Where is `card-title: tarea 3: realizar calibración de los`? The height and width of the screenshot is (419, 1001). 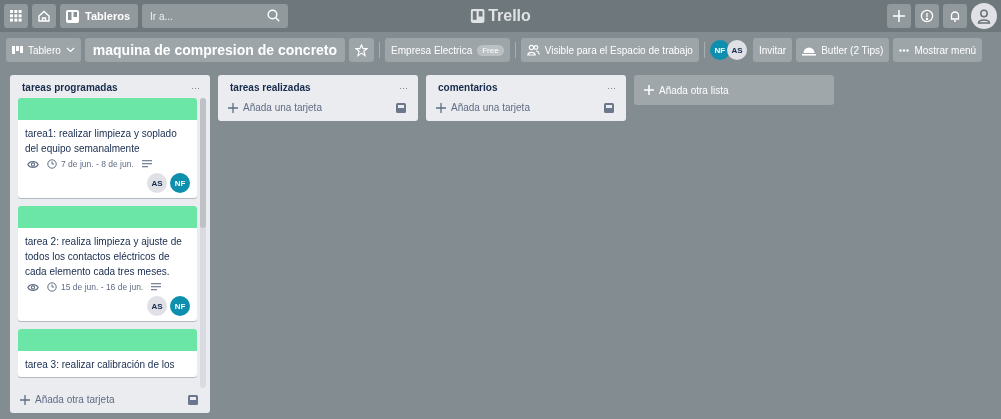 card-title: tarea 3: realizar calibración de los is located at coordinates (100, 365).